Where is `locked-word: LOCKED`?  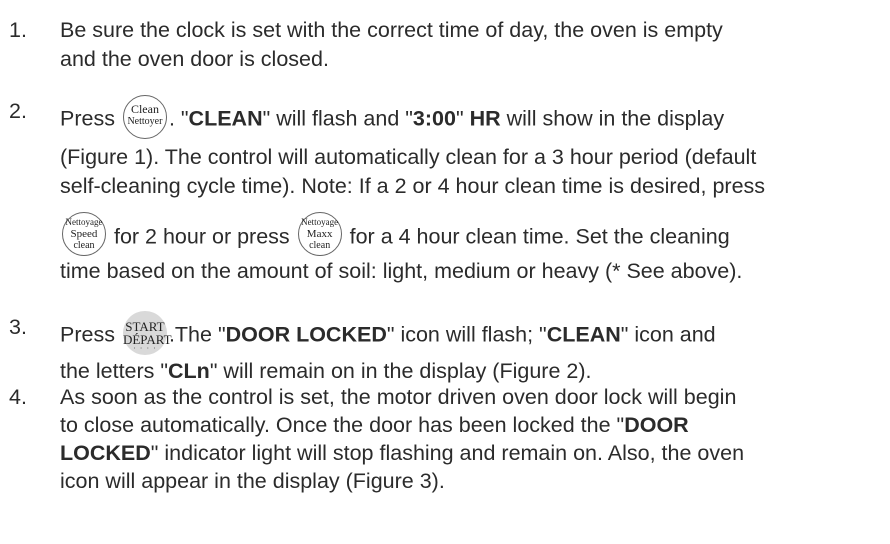 locked-word: LOCKED is located at coordinates (105, 453).